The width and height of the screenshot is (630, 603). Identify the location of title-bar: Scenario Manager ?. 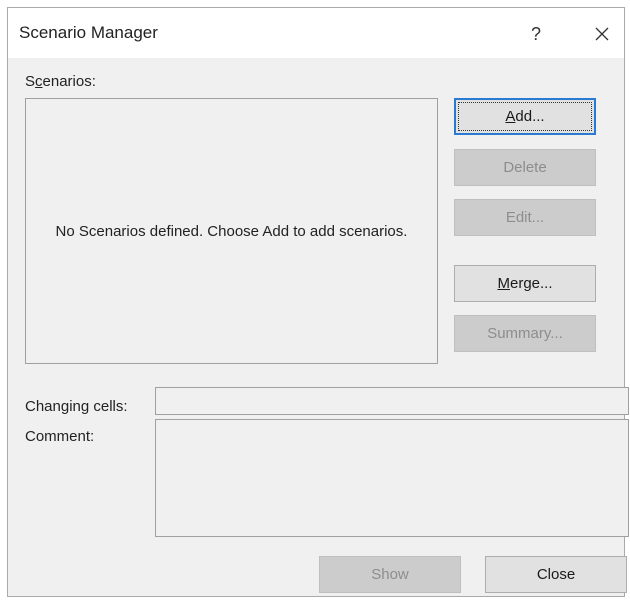
(316, 33).